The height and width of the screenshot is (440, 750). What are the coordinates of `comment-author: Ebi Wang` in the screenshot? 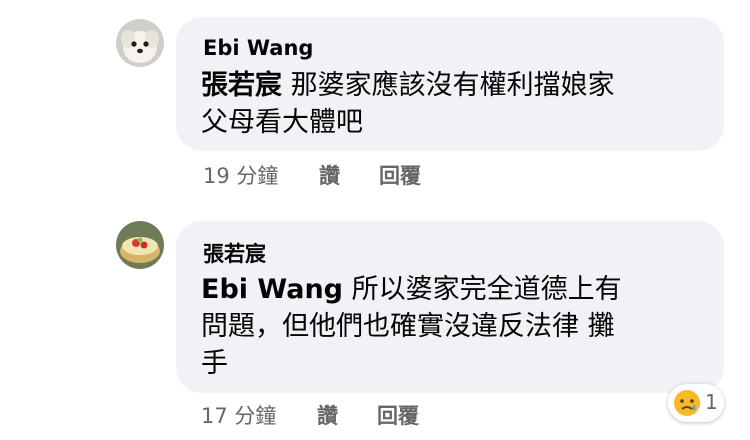 It's located at (258, 48).